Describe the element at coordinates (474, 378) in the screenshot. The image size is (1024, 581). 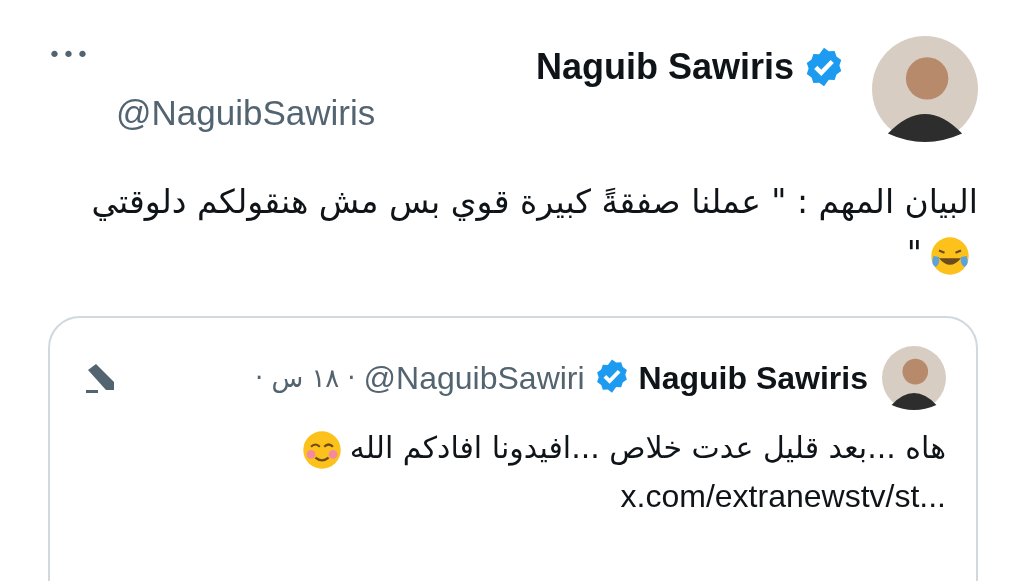
I see `quoted-author-handle: @NaguibSawiri` at that location.